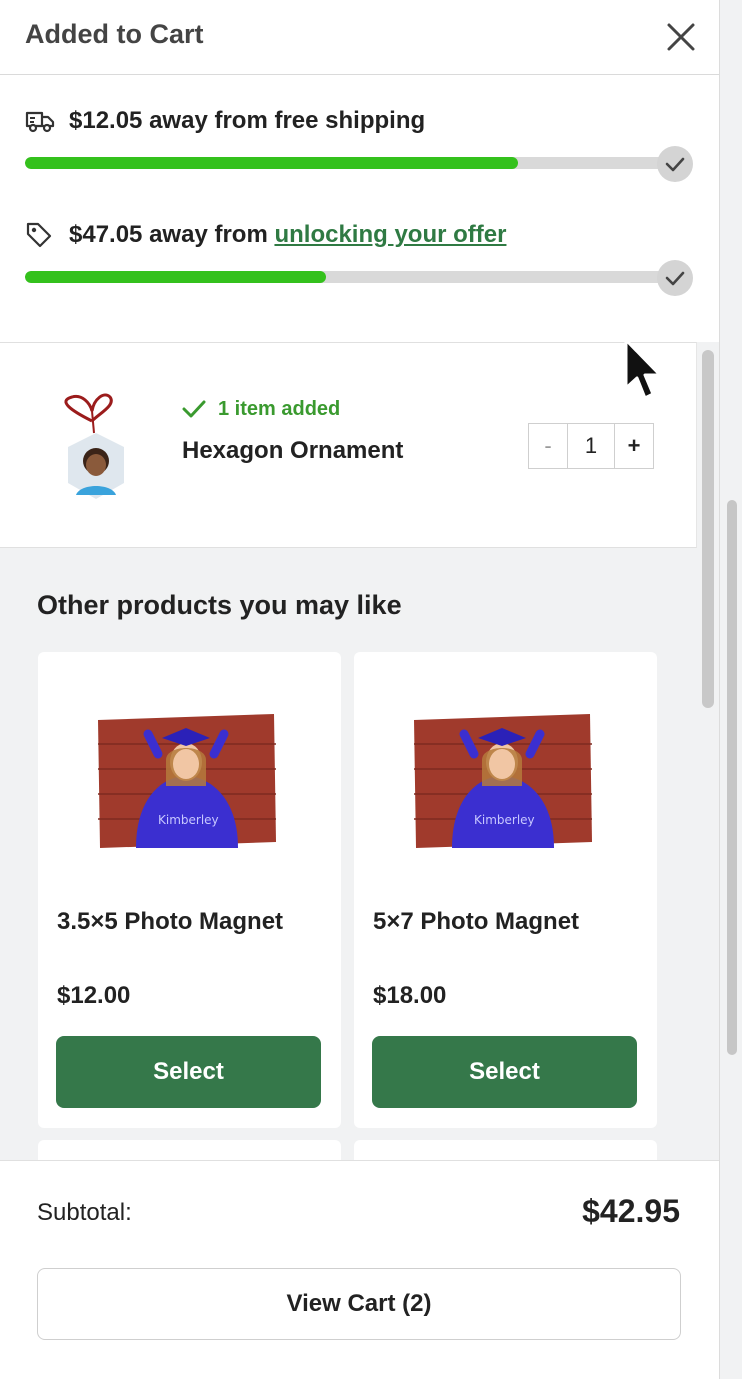 The image size is (742, 1379). What do you see at coordinates (271, 163) in the screenshot?
I see `shipping-progress-fill` at bounding box center [271, 163].